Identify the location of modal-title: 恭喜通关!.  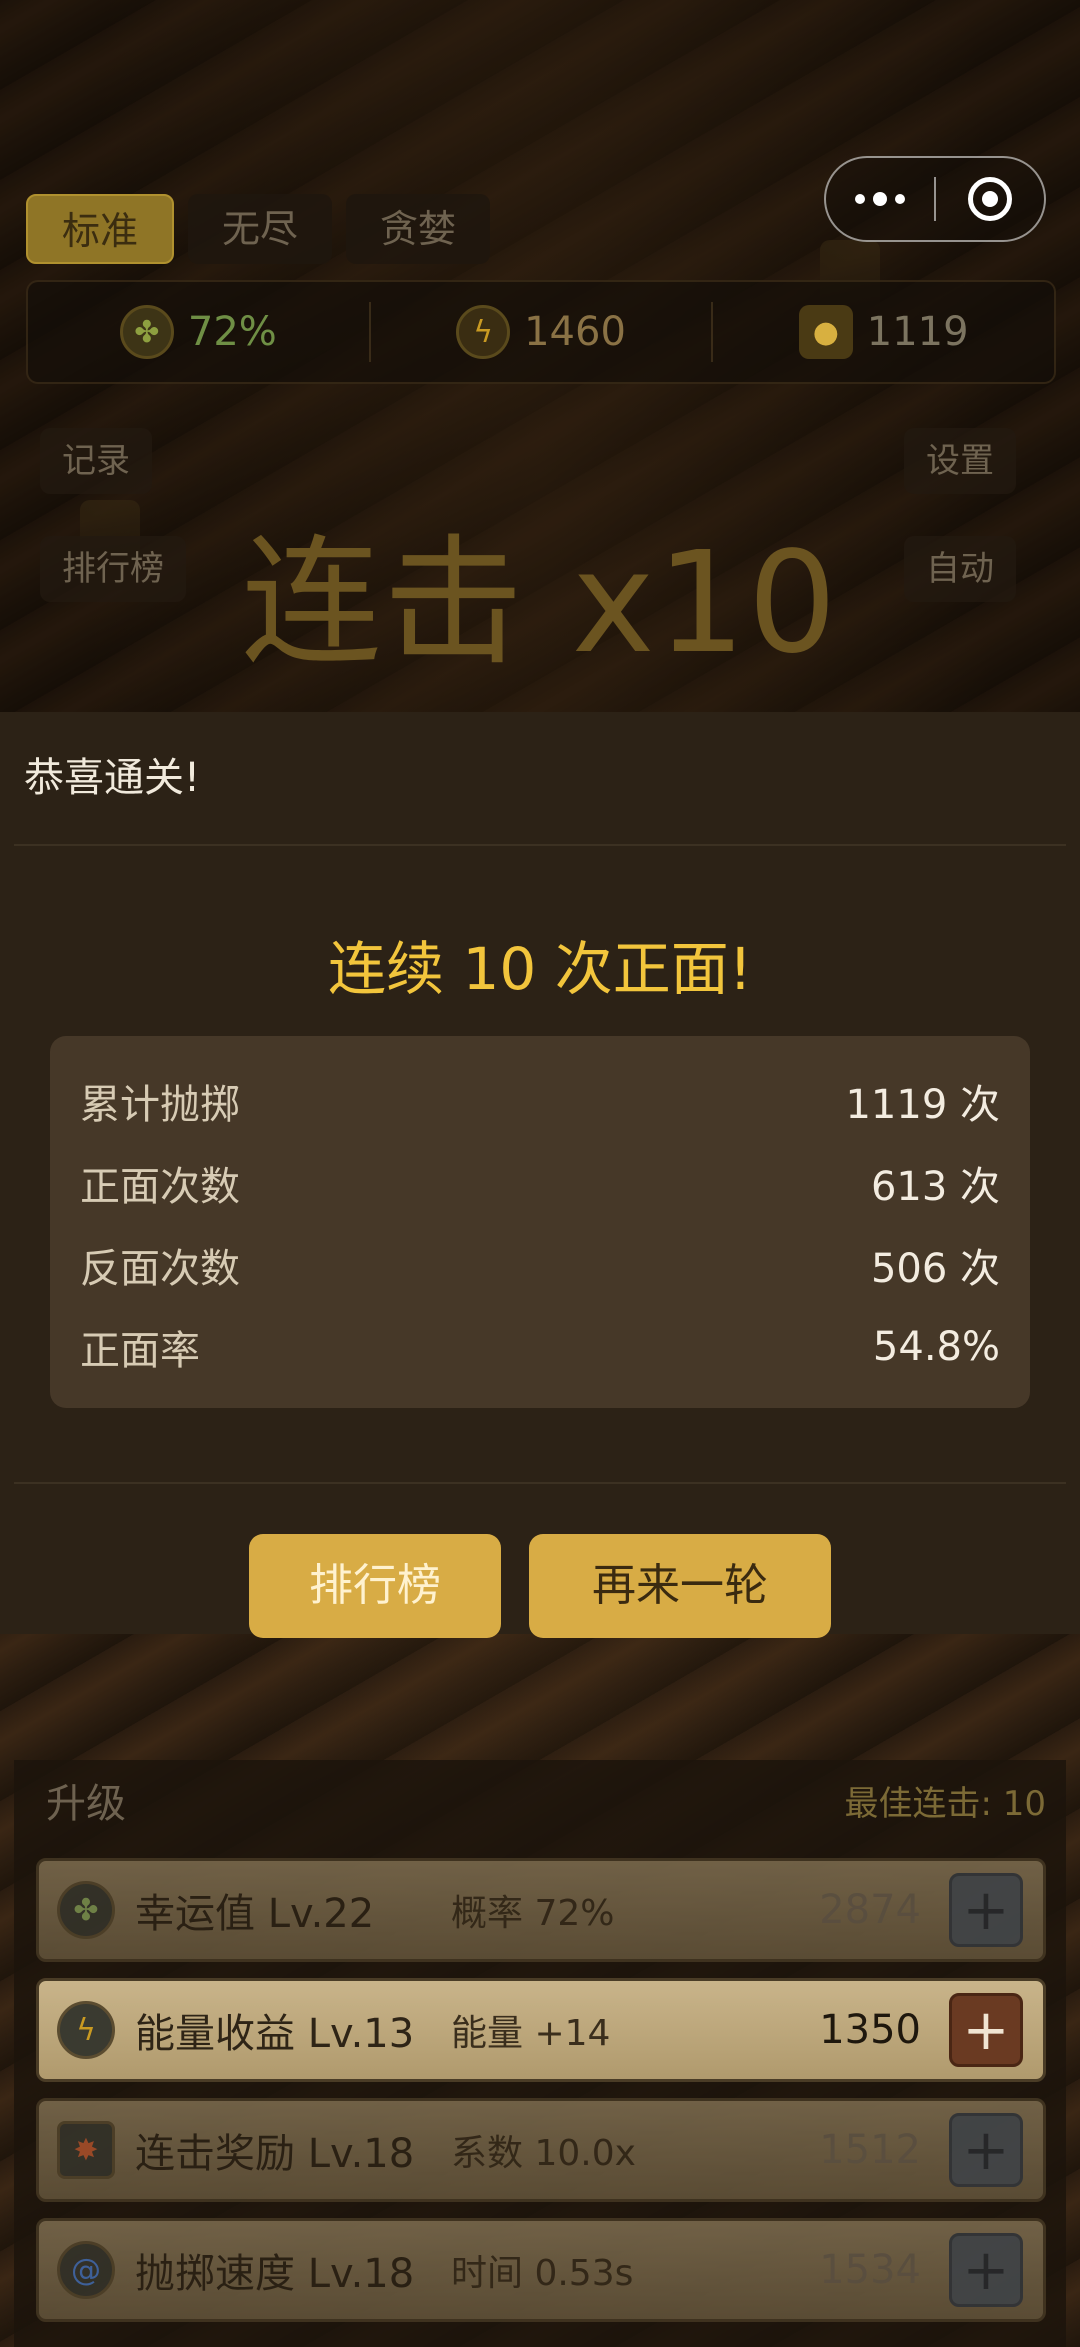
(112, 778).